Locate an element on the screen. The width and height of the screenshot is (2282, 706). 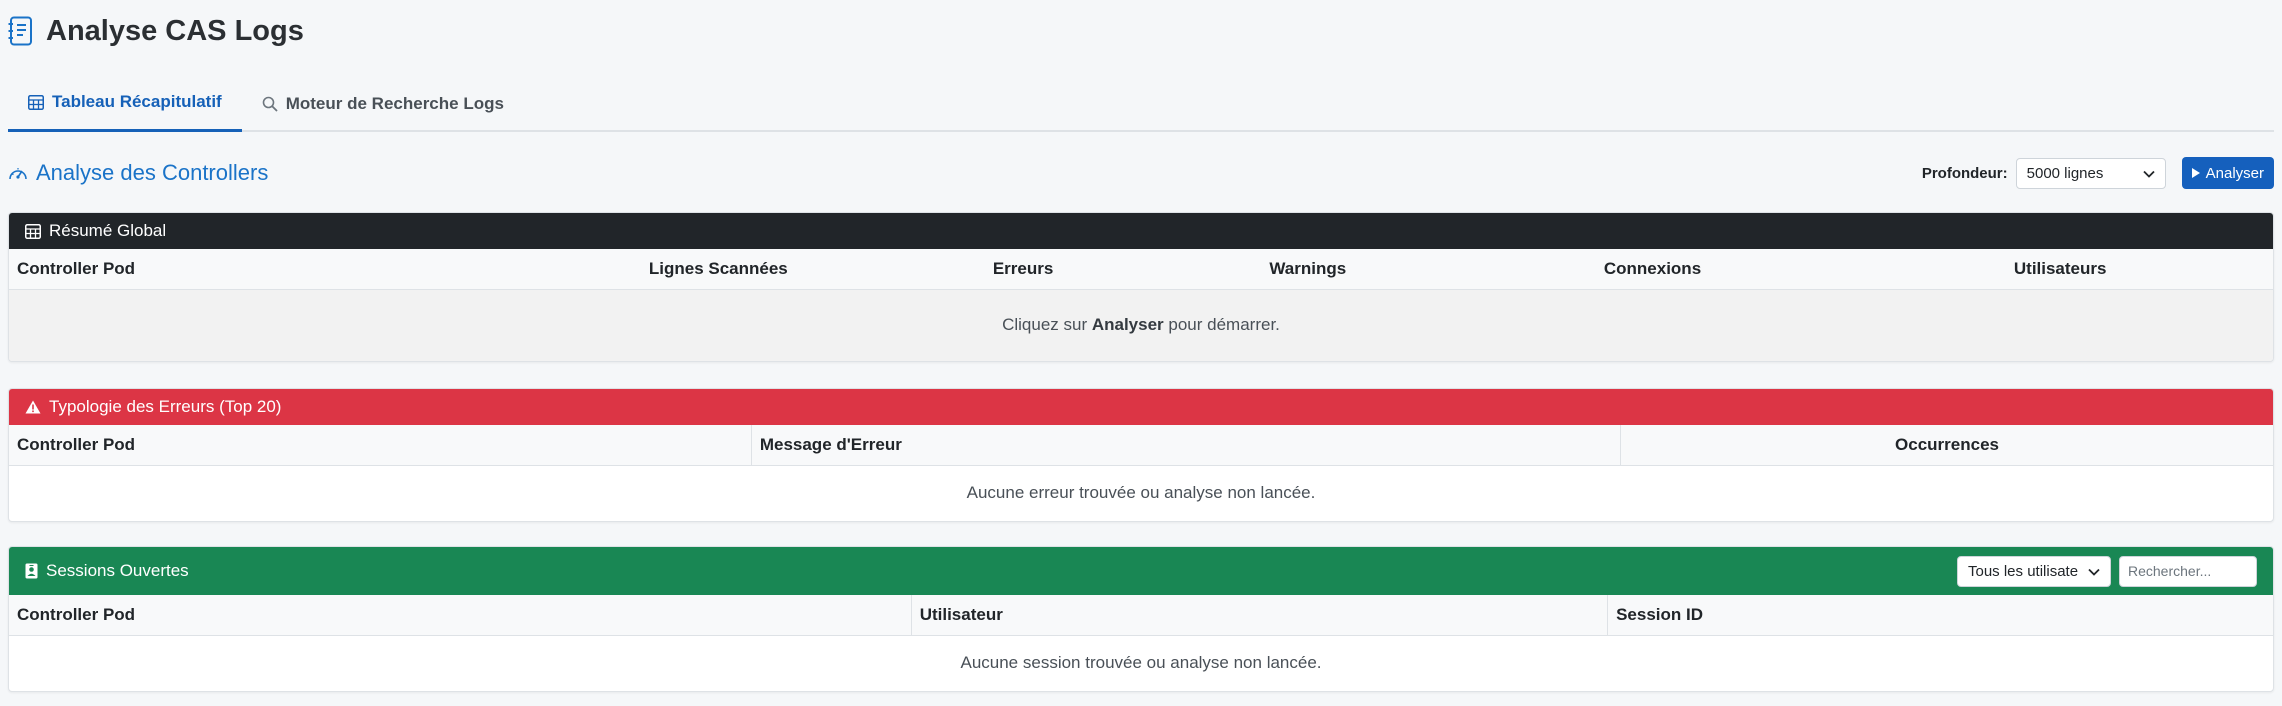
col-utilisateurs: Utilisateurs is located at coordinates (2060, 269).